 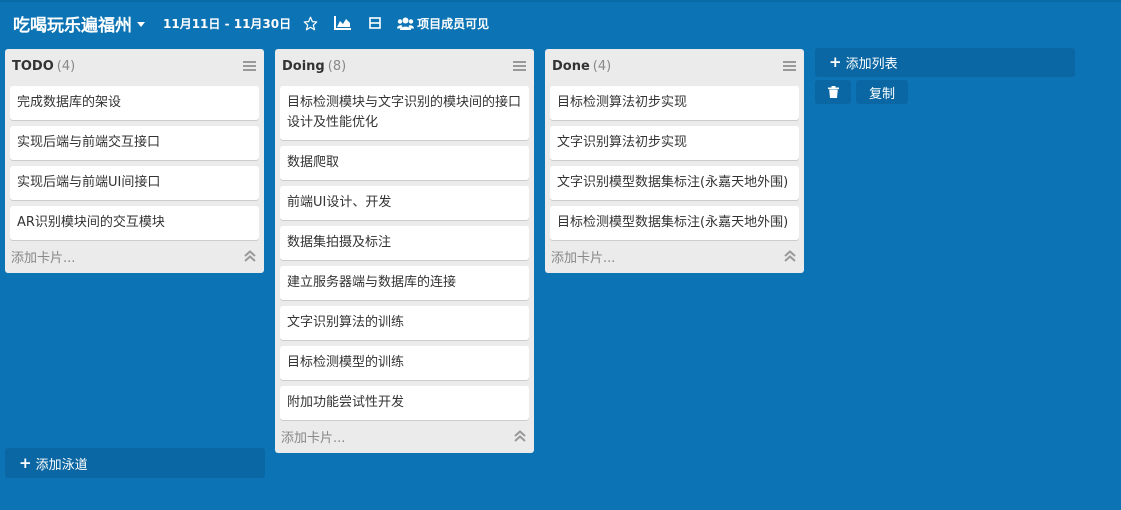 I want to click on card: 文字识别算法的训练, so click(x=404, y=323).